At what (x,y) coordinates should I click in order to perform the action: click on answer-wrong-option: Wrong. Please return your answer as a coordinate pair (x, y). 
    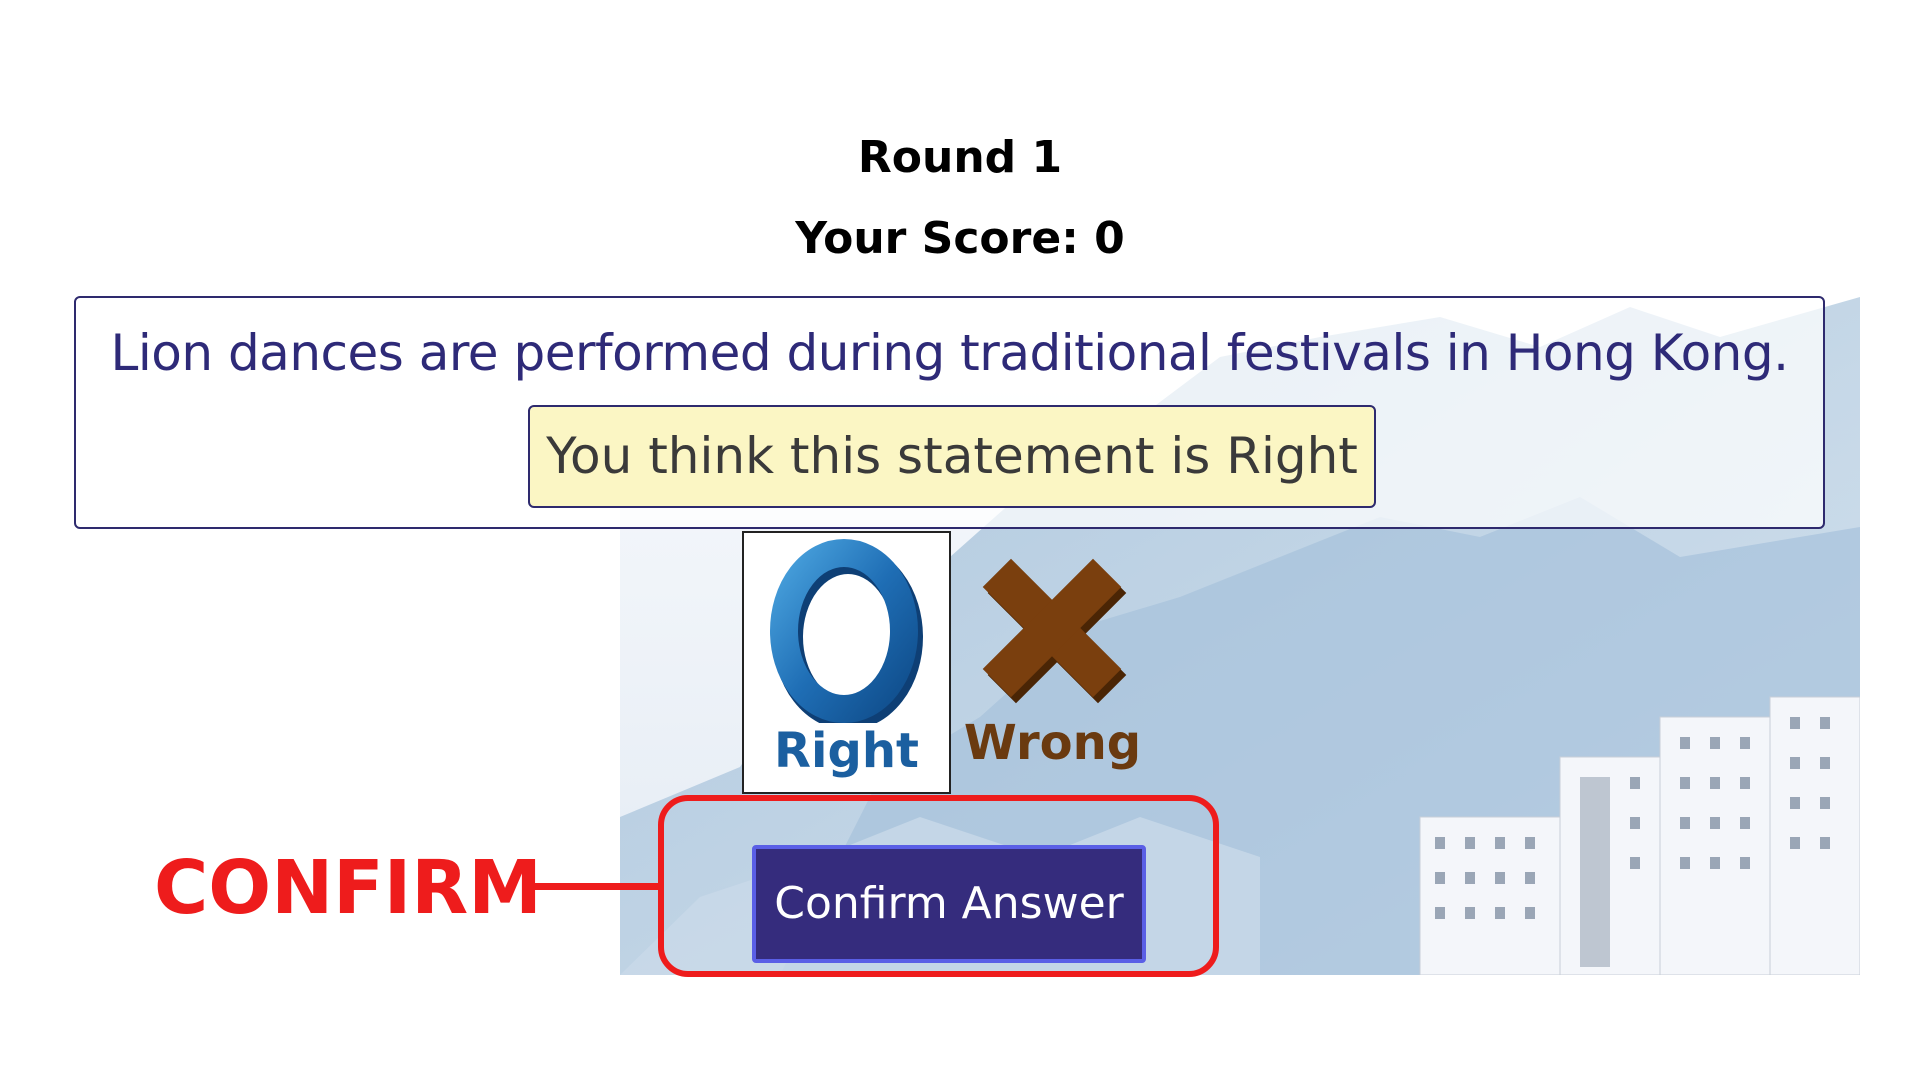
    Looking at the image, I should click on (1052, 665).